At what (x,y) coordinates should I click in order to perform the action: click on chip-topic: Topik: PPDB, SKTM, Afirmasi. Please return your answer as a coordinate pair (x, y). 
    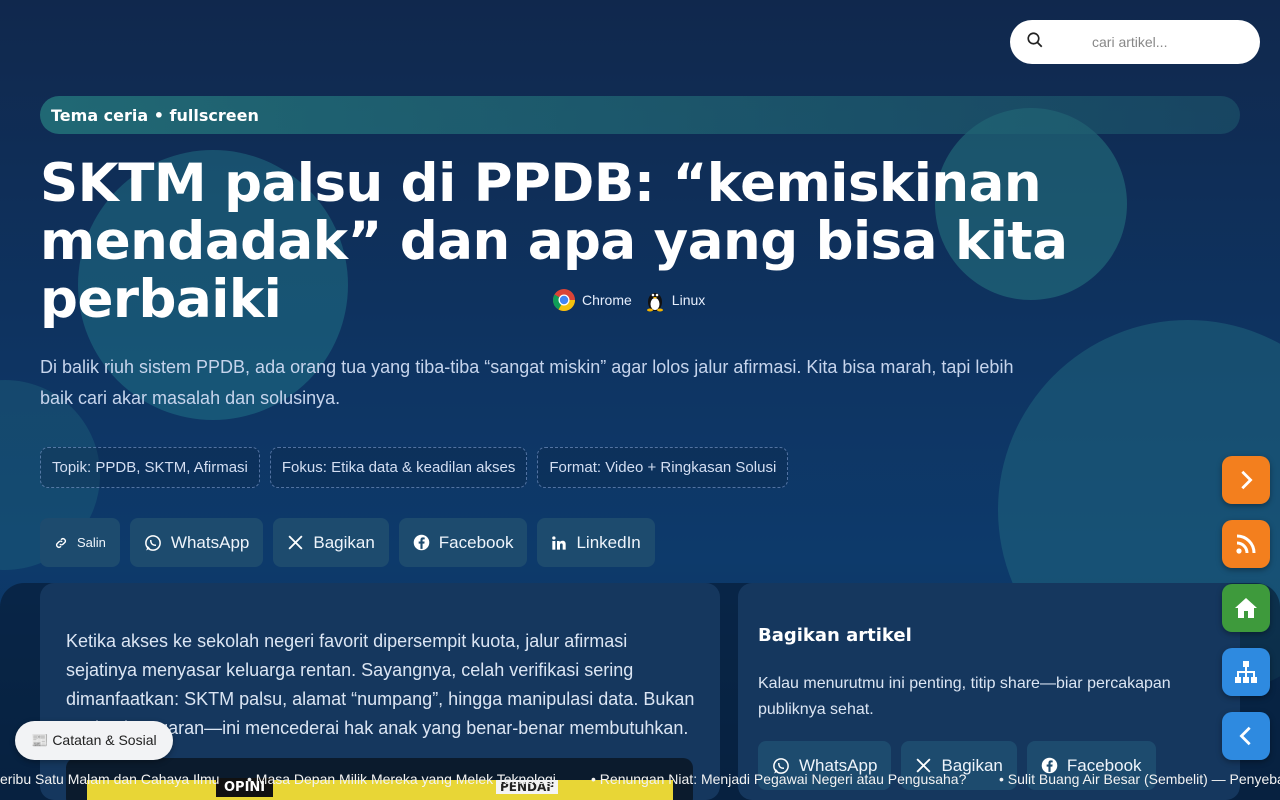
    Looking at the image, I should click on (150, 467).